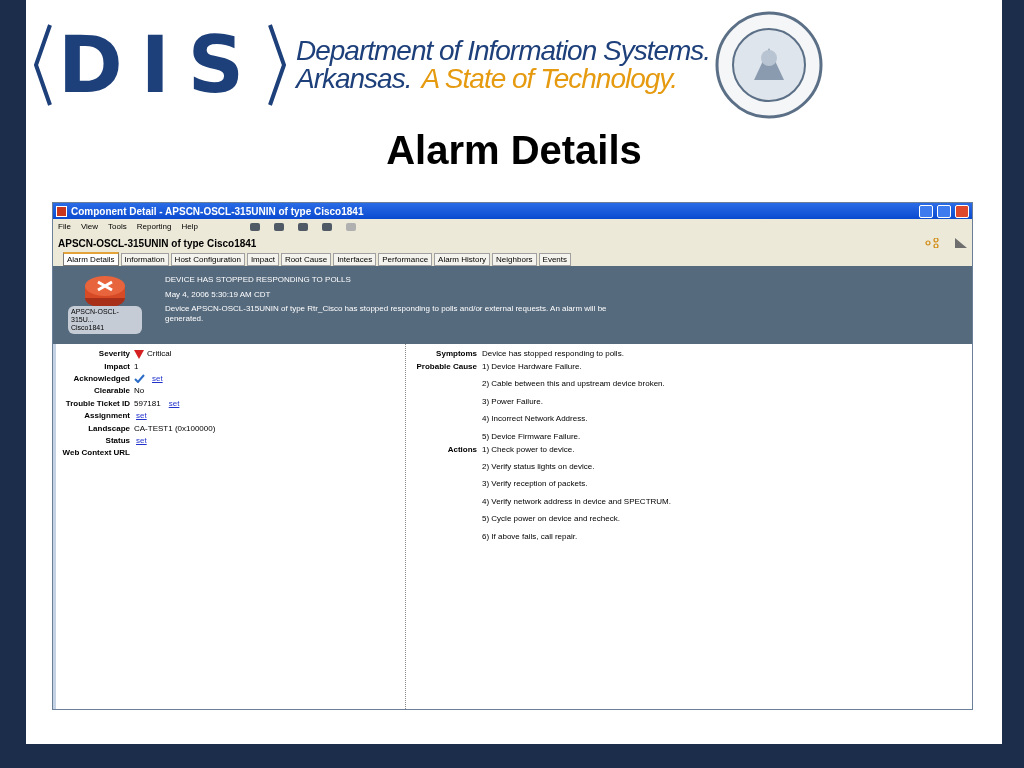  I want to click on tab: Alarm History, so click(462, 259).